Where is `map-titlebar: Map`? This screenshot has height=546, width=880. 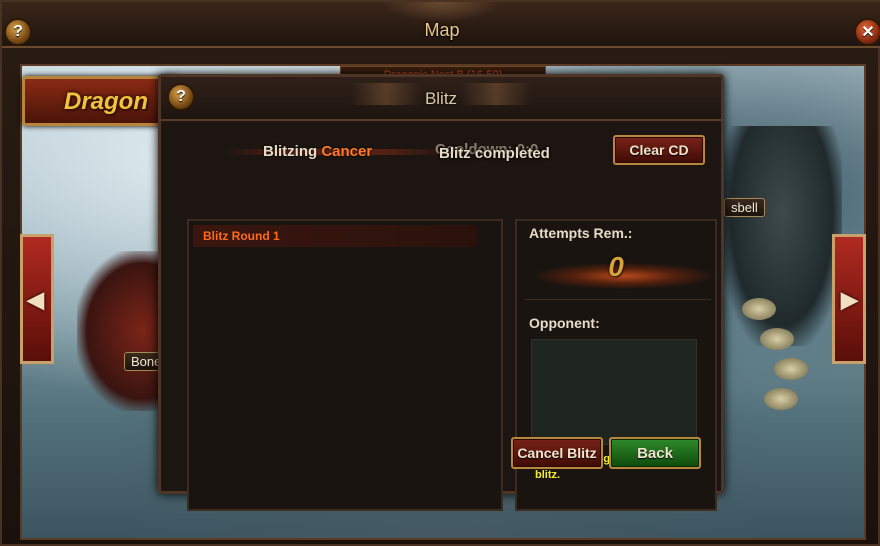
map-titlebar: Map is located at coordinates (441, 25).